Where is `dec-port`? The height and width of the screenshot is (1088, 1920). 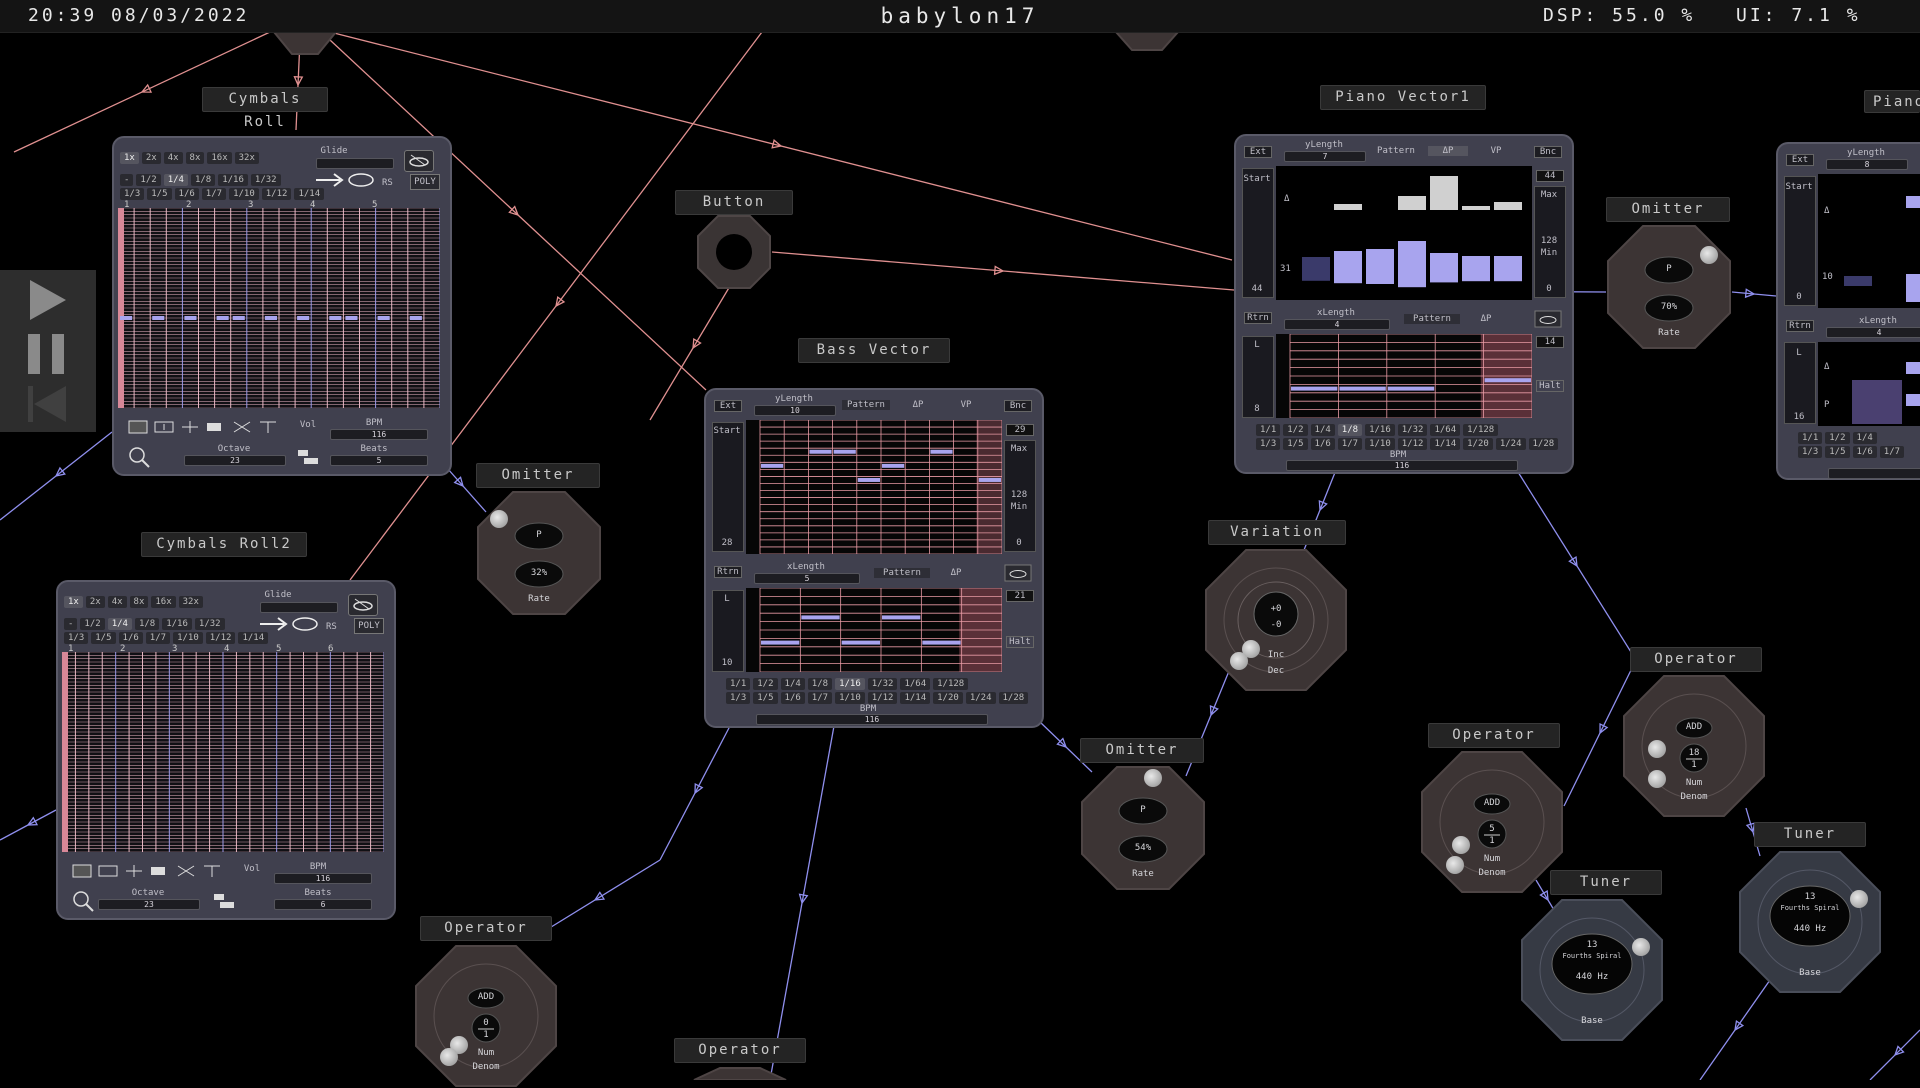 dec-port is located at coordinates (1239, 661).